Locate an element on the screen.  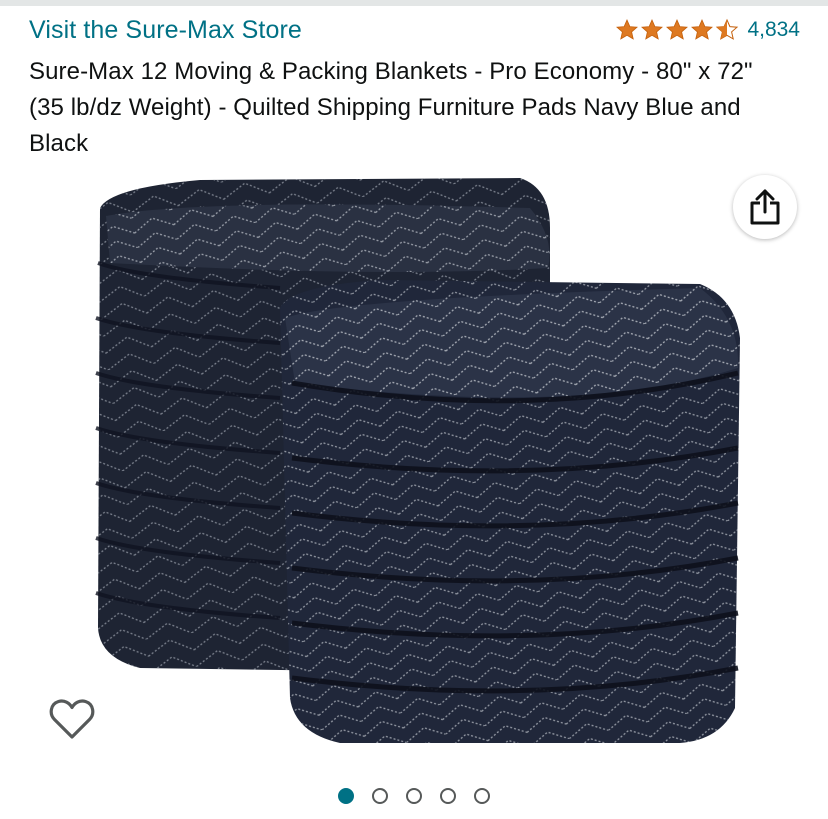
share-icon is located at coordinates (765, 207).